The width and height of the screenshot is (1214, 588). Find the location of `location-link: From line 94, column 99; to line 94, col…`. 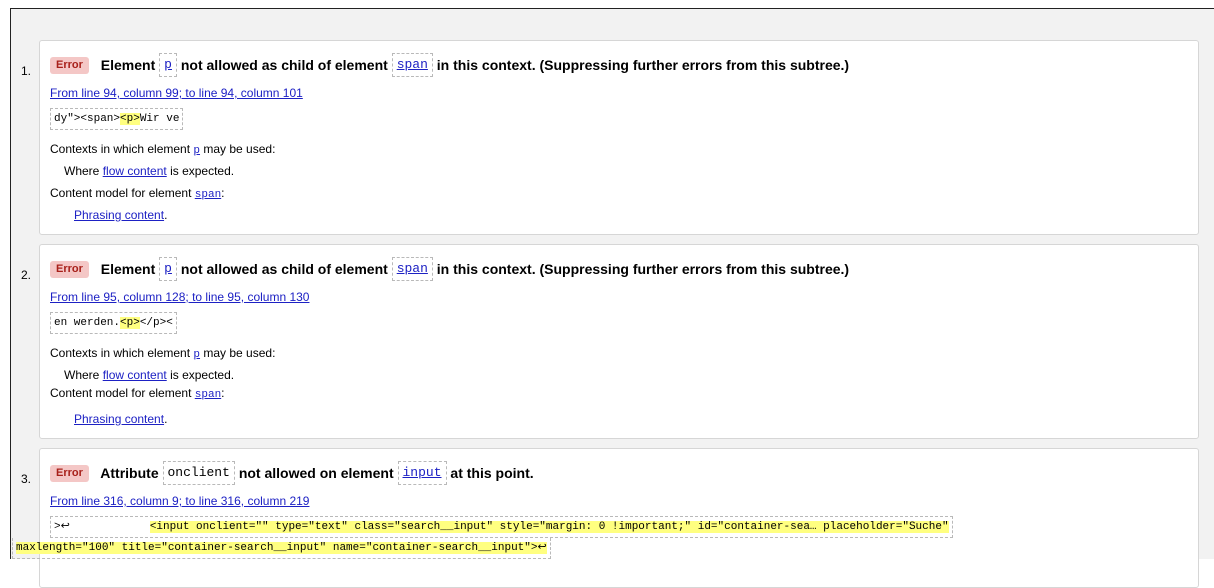

location-link: From line 94, column 99; to line 94, col… is located at coordinates (176, 93).